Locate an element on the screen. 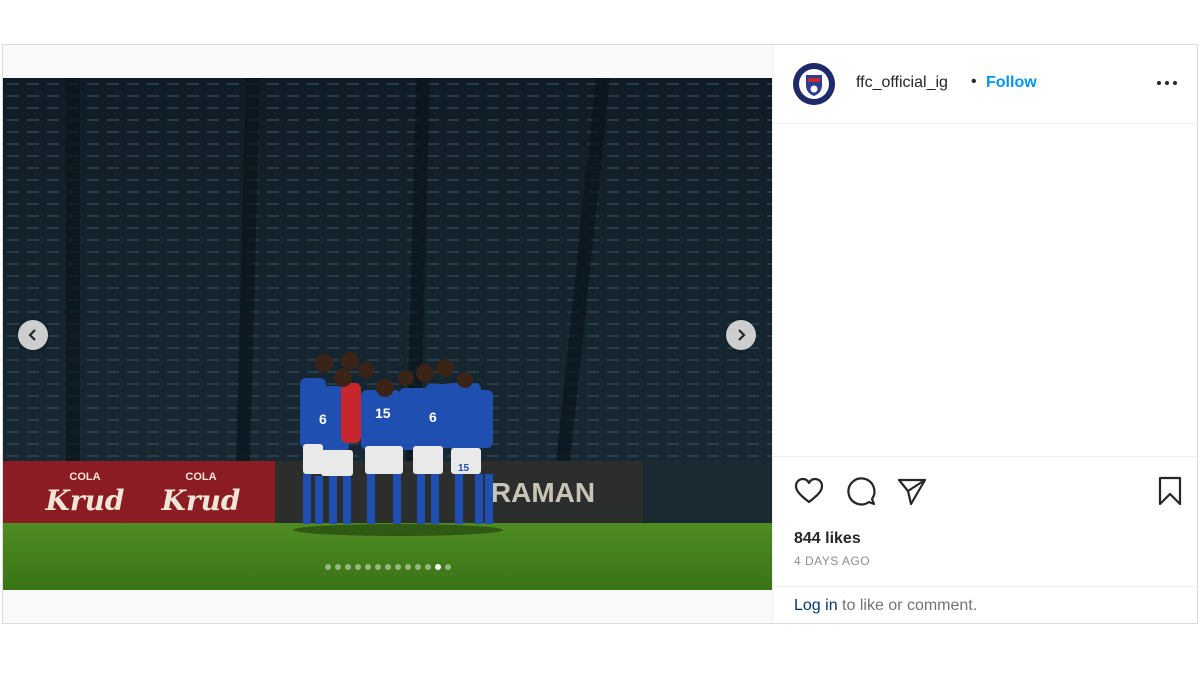 The height and width of the screenshot is (680, 1200). heart-icon is located at coordinates (809, 490).